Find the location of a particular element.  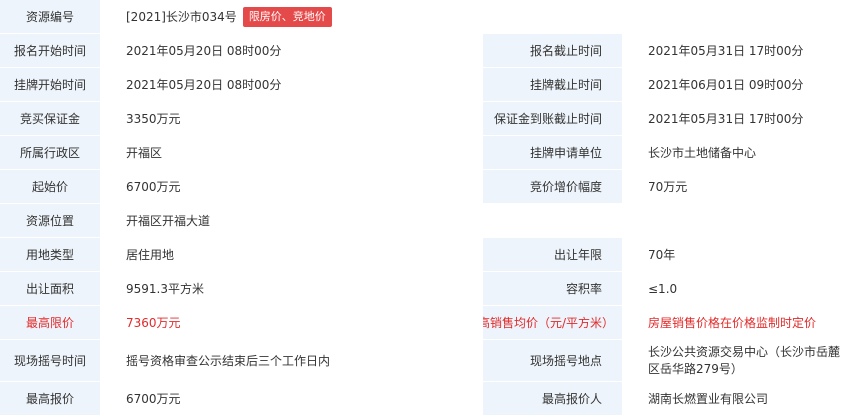

starting-price-label: 起始价 is located at coordinates (50, 187).